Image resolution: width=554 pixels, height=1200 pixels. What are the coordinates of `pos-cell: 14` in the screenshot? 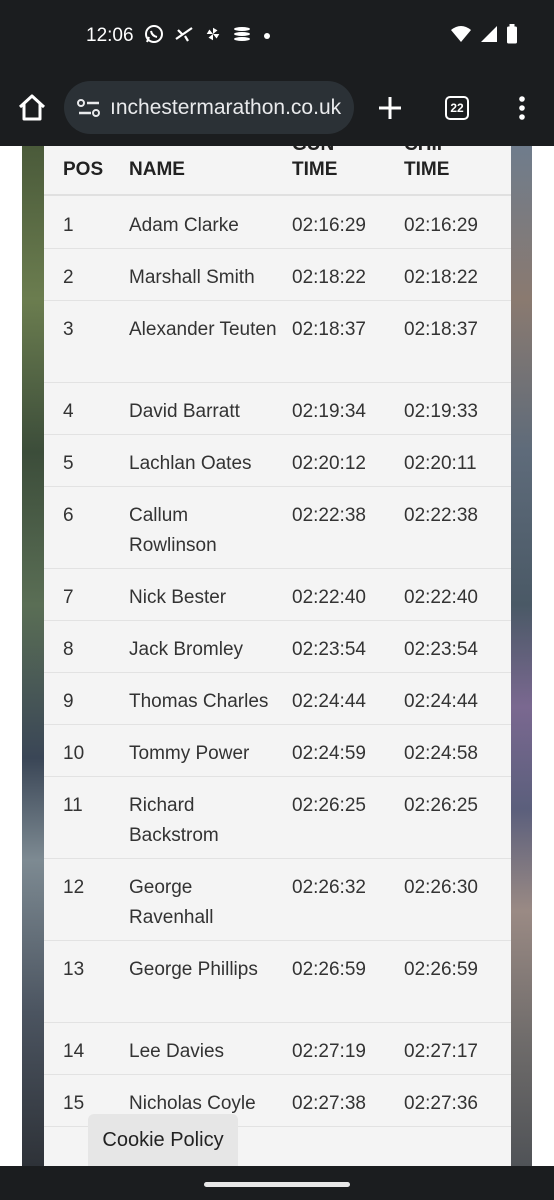 It's located at (74, 1051).